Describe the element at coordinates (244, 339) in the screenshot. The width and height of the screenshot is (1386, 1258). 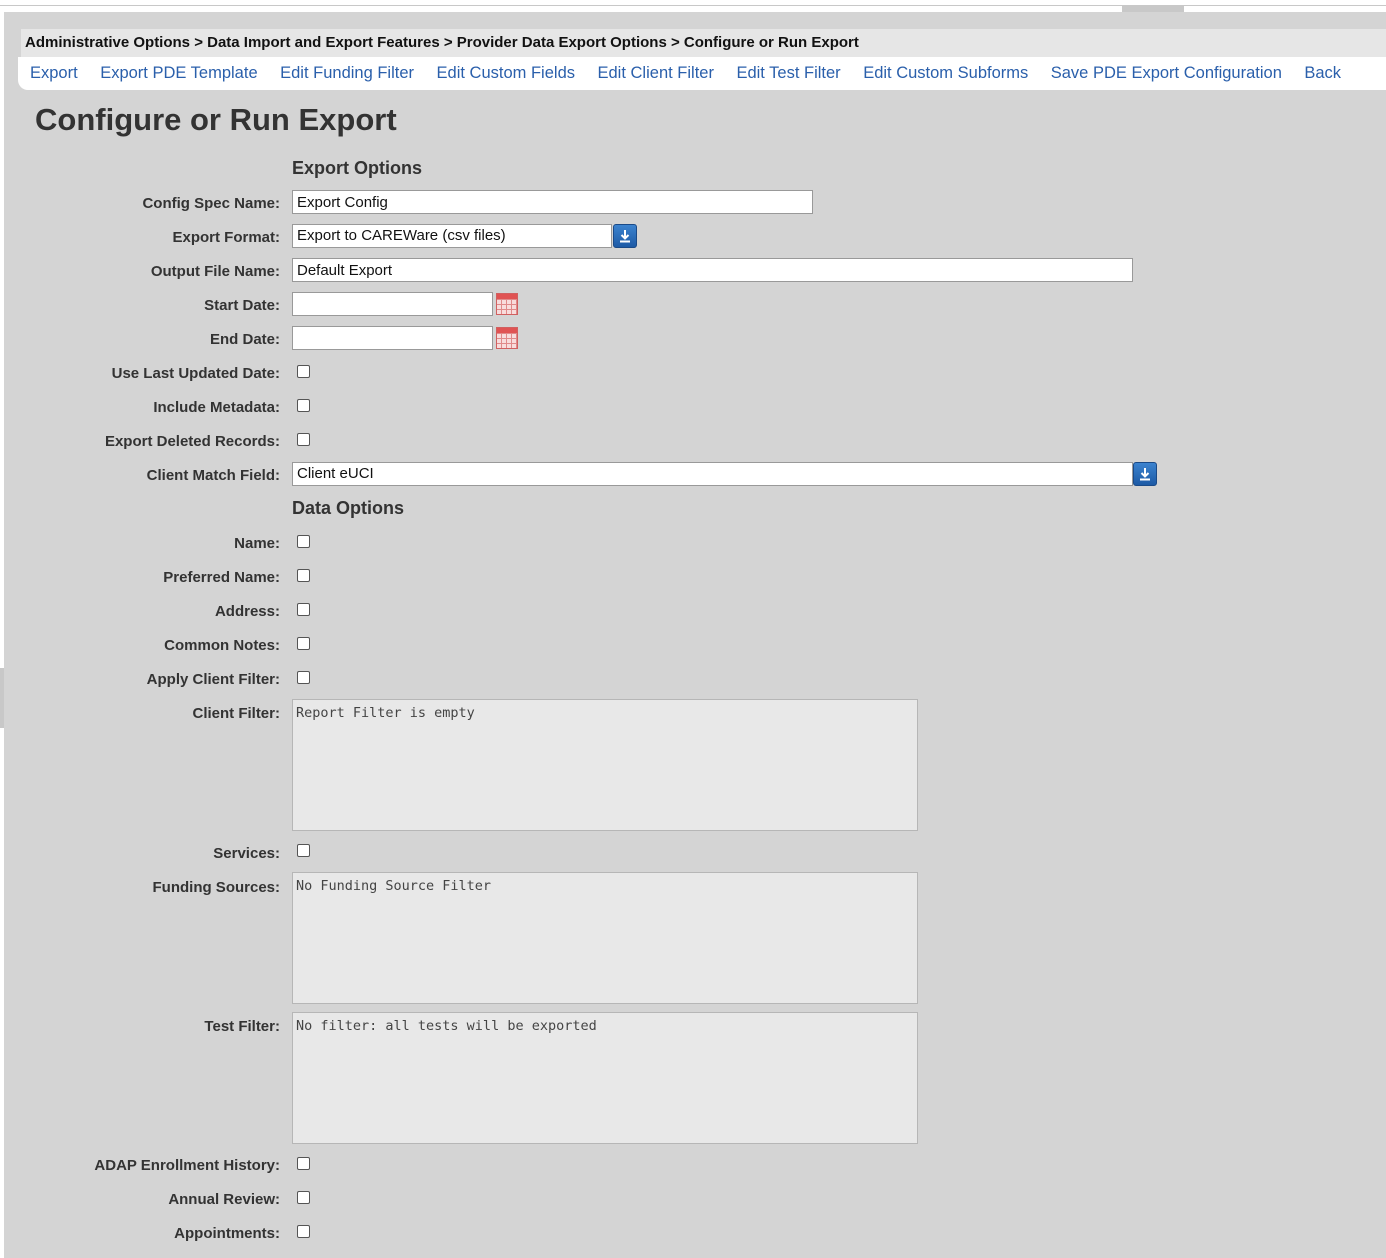
I see `end-date-label: End Date:` at that location.